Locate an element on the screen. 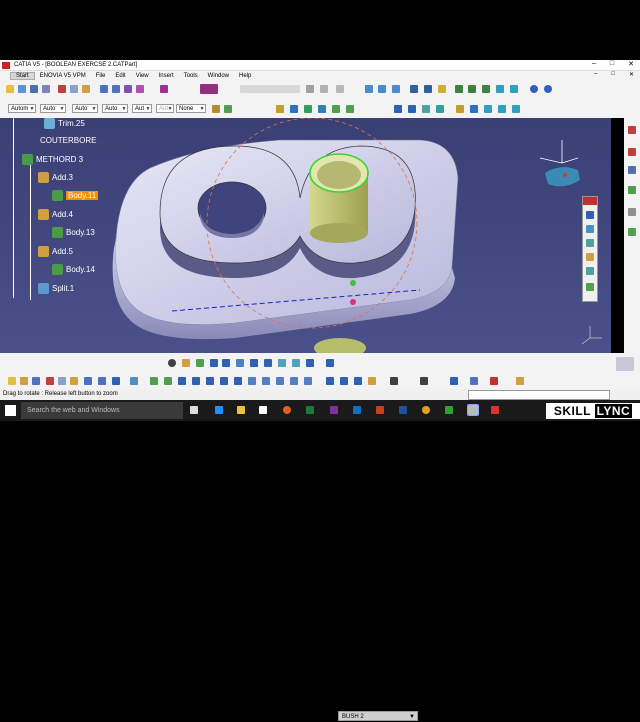 The image size is (640, 722). view-mode-icon is located at coordinates (240, 363).